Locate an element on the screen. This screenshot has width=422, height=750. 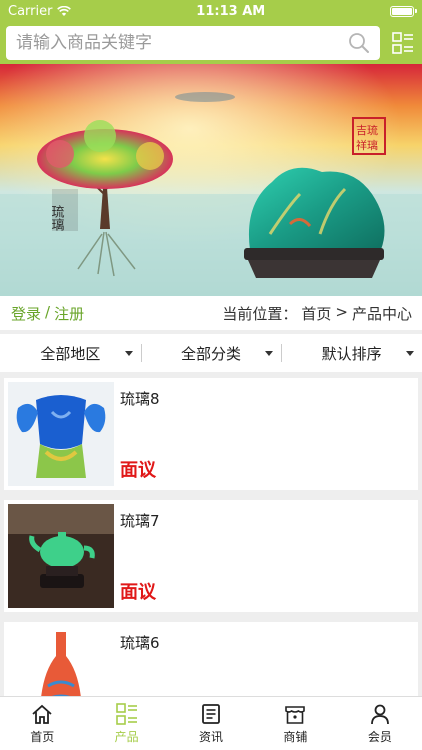
product-card: 琉璃8 面议 is located at coordinates (211, 434).